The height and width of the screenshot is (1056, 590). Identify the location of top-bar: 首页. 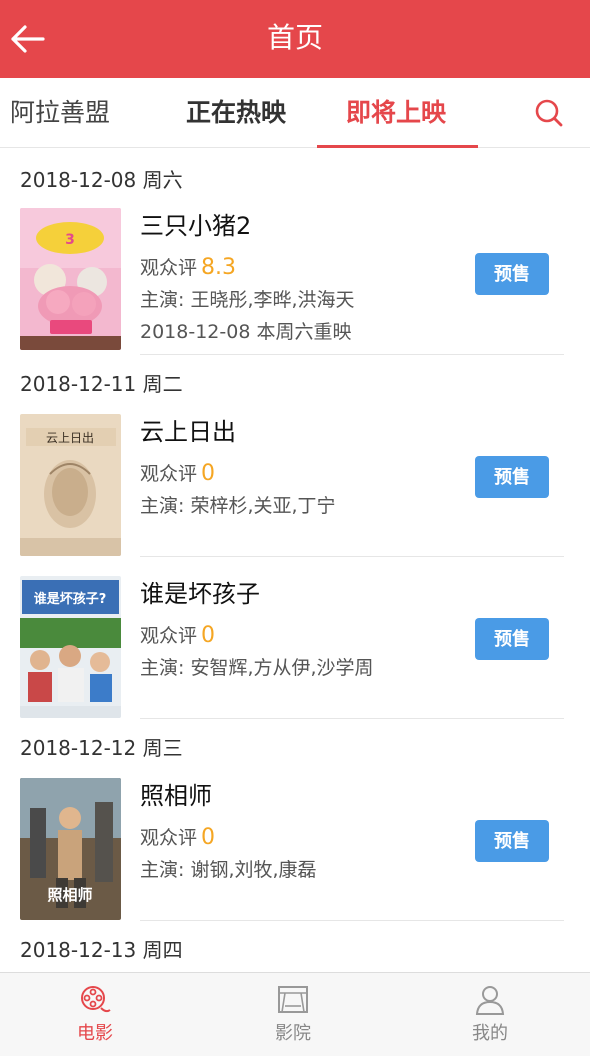
(295, 39).